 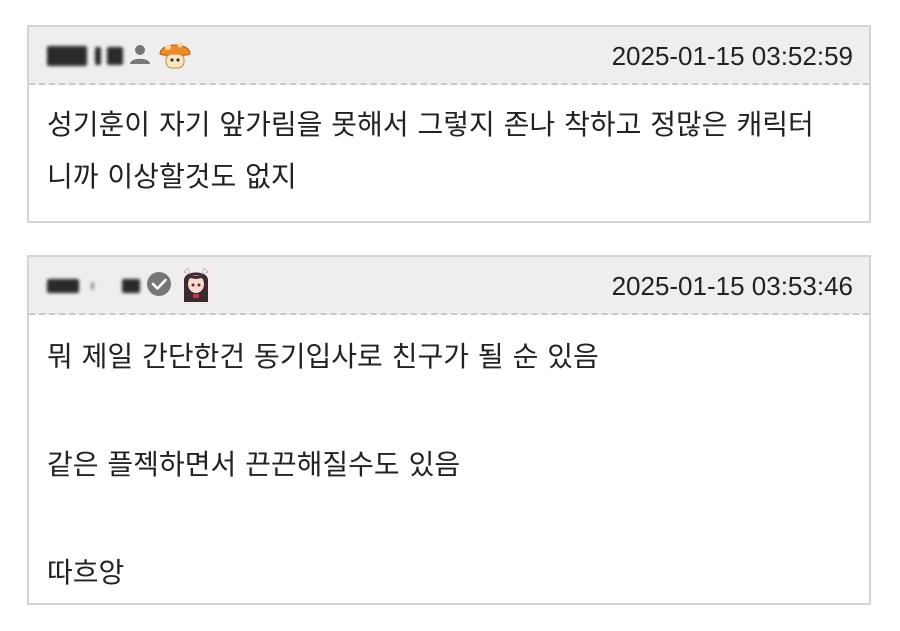 I want to click on comment-timestamp: 2025-01-15 03:52:59, so click(x=732, y=56).